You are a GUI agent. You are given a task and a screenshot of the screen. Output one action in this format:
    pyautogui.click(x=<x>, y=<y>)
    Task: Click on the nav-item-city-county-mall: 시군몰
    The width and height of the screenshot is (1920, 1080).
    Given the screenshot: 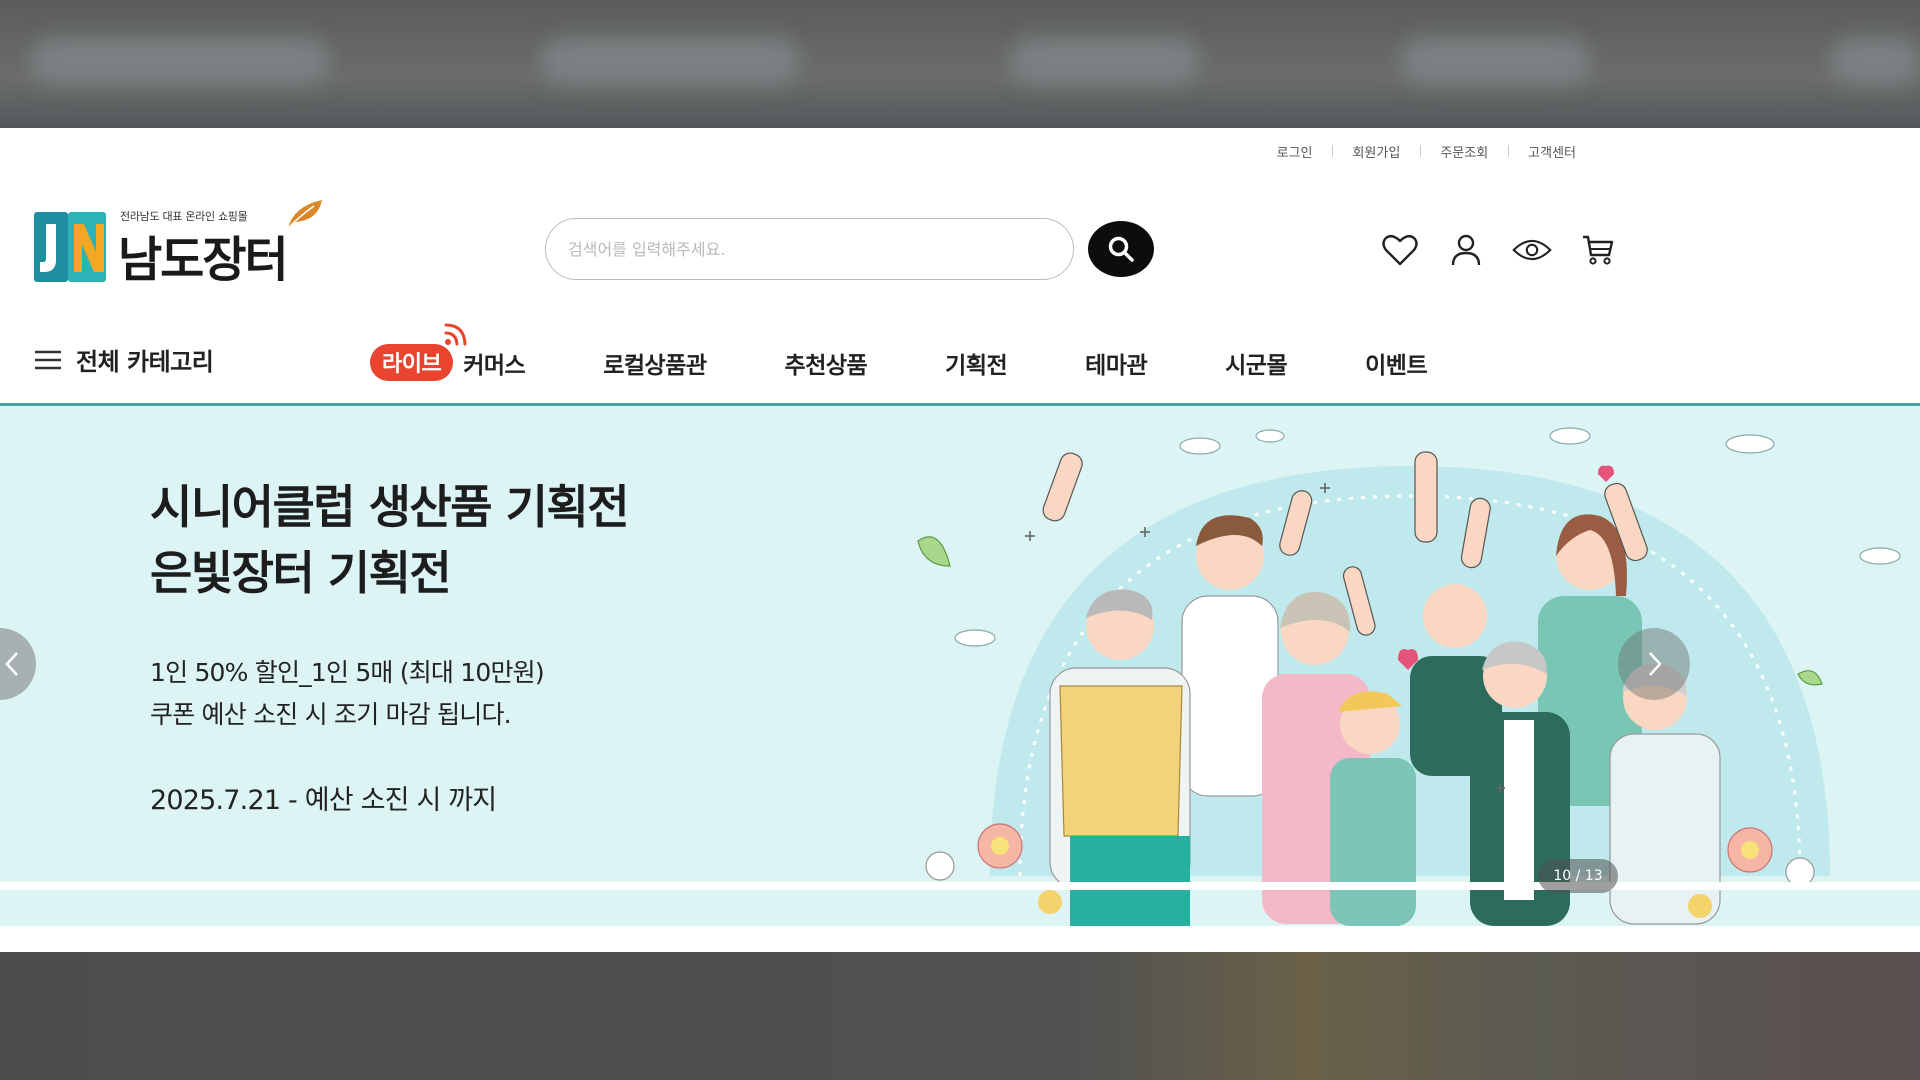 What is the action you would take?
    pyautogui.click(x=1256, y=363)
    